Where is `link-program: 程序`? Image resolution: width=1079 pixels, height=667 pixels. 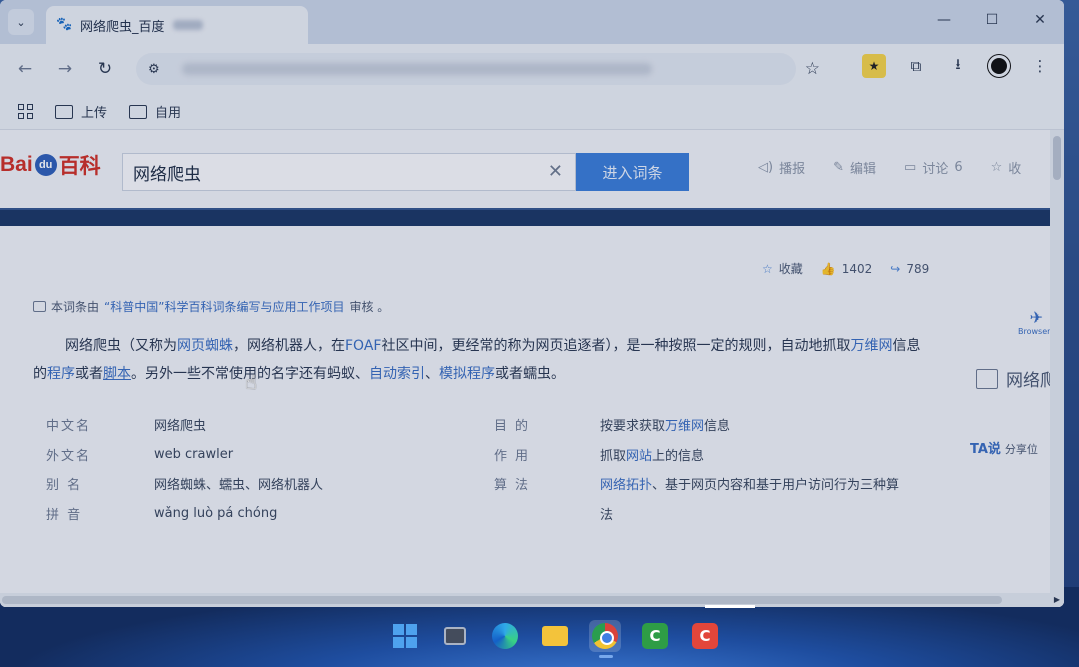
link-program: 程序 is located at coordinates (61, 374).